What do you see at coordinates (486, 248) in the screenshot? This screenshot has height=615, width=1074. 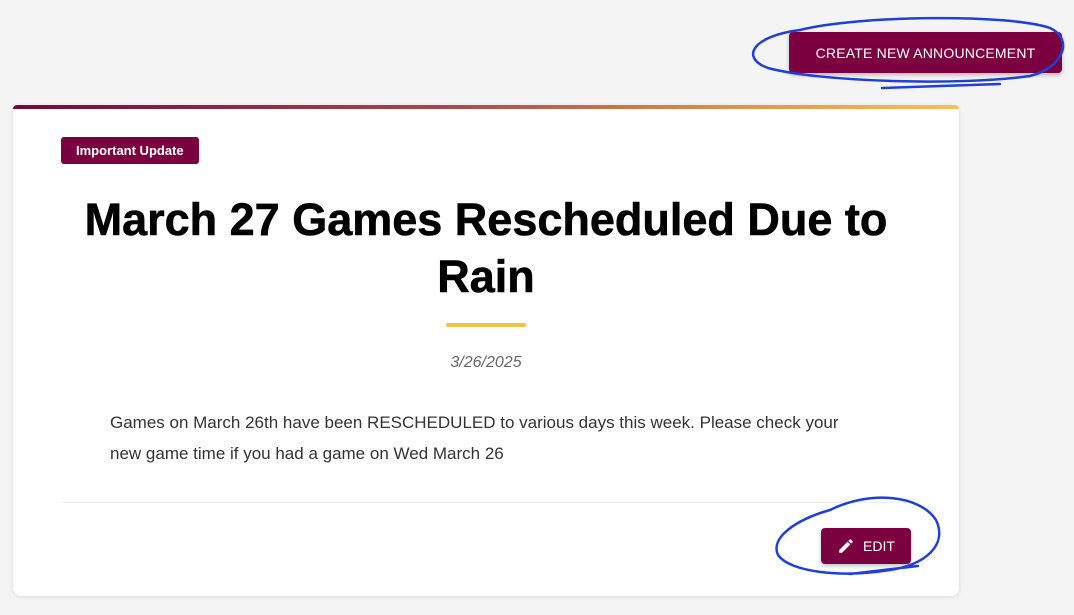 I see `announcement-title: March 27 Games Rescheduled Due to Rain` at bounding box center [486, 248].